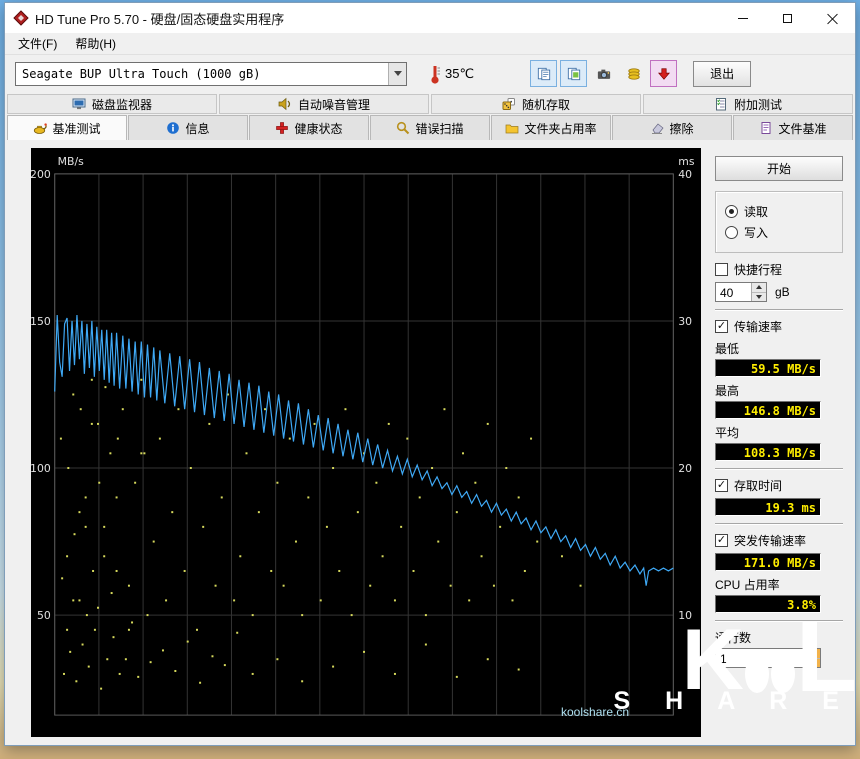 The height and width of the screenshot is (759, 860). What do you see at coordinates (41, 128) in the screenshot?
I see `benchmark-icon` at bounding box center [41, 128].